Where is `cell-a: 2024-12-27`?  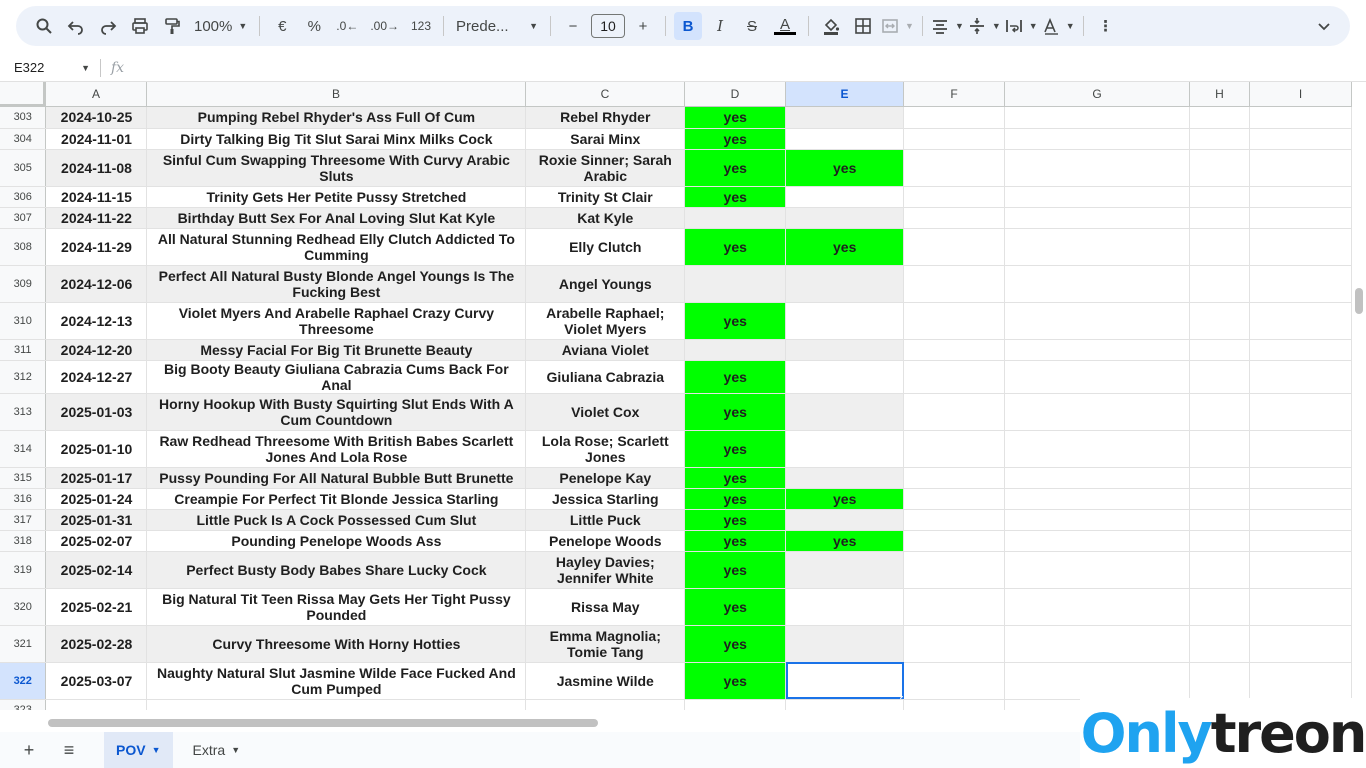
cell-a: 2024-12-27 is located at coordinates (96, 377).